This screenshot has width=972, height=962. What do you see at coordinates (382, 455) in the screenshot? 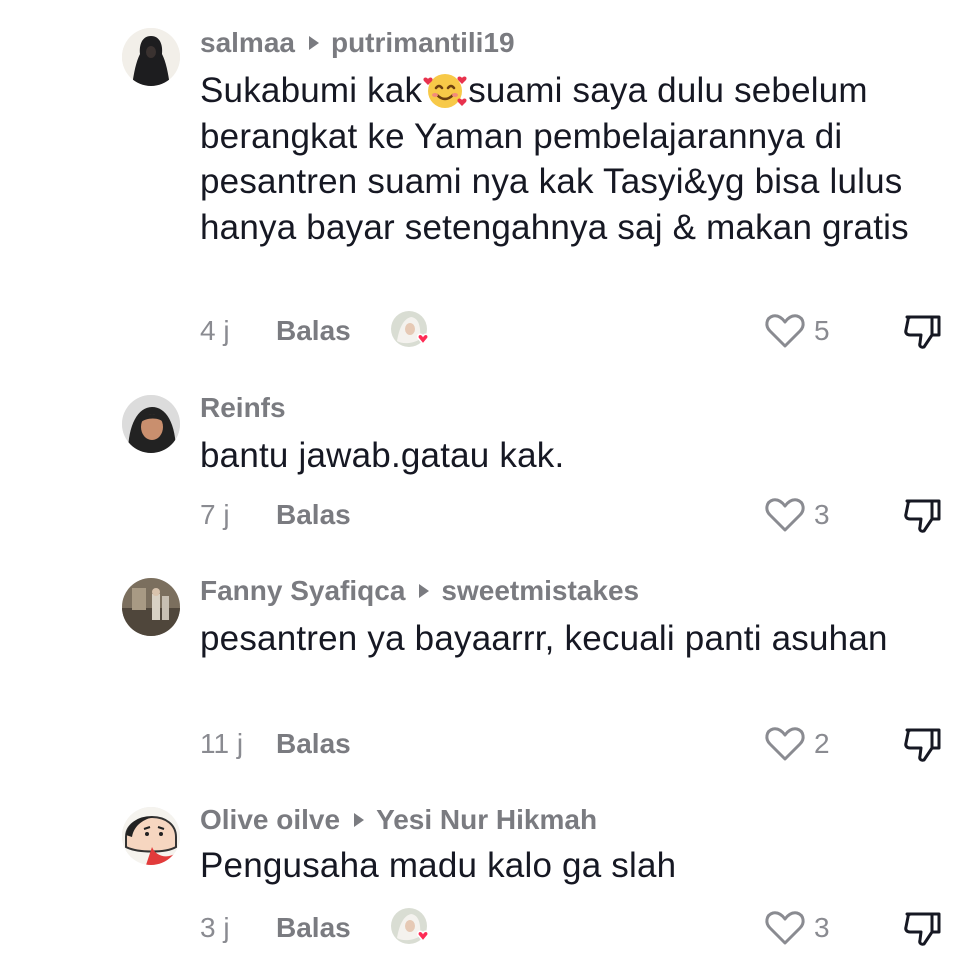
I see `comment-text: bantu jawab.gatau kak.` at bounding box center [382, 455].